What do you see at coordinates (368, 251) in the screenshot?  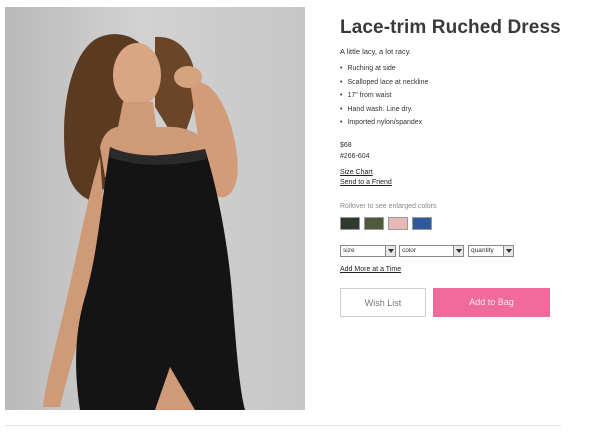 I see `size-select: size` at bounding box center [368, 251].